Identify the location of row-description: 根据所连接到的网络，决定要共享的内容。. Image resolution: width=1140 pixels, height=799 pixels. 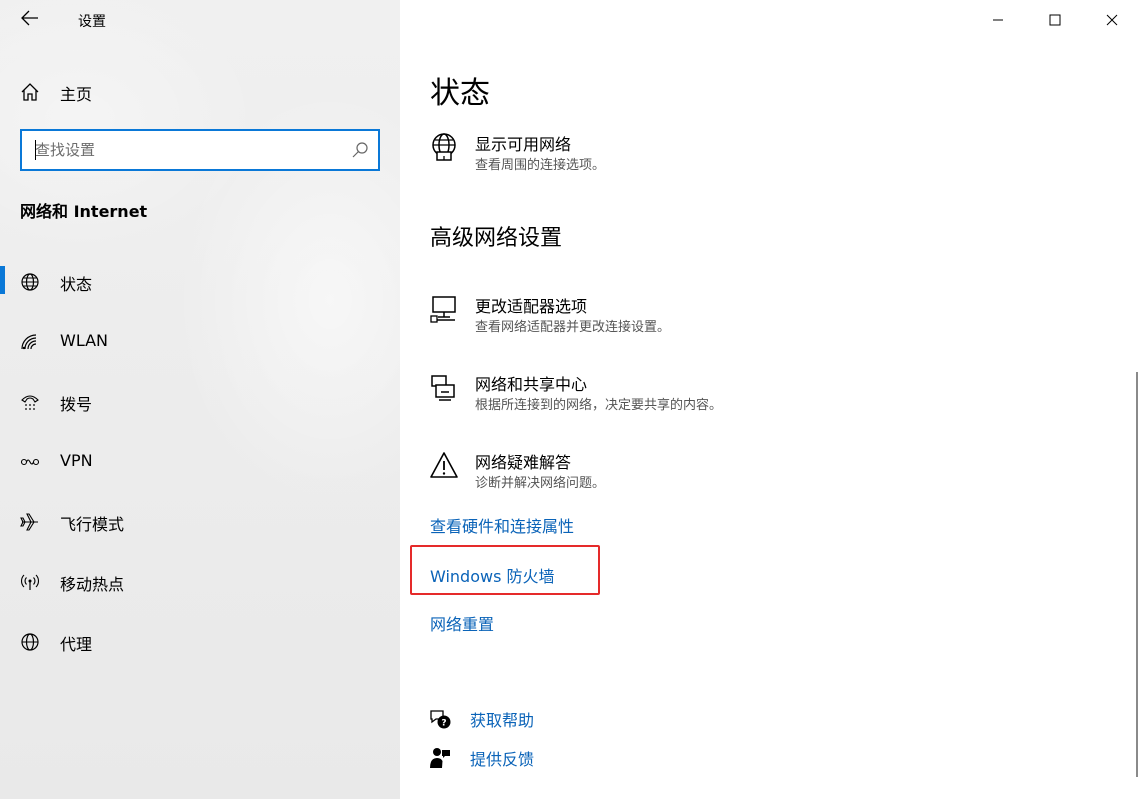
(599, 405).